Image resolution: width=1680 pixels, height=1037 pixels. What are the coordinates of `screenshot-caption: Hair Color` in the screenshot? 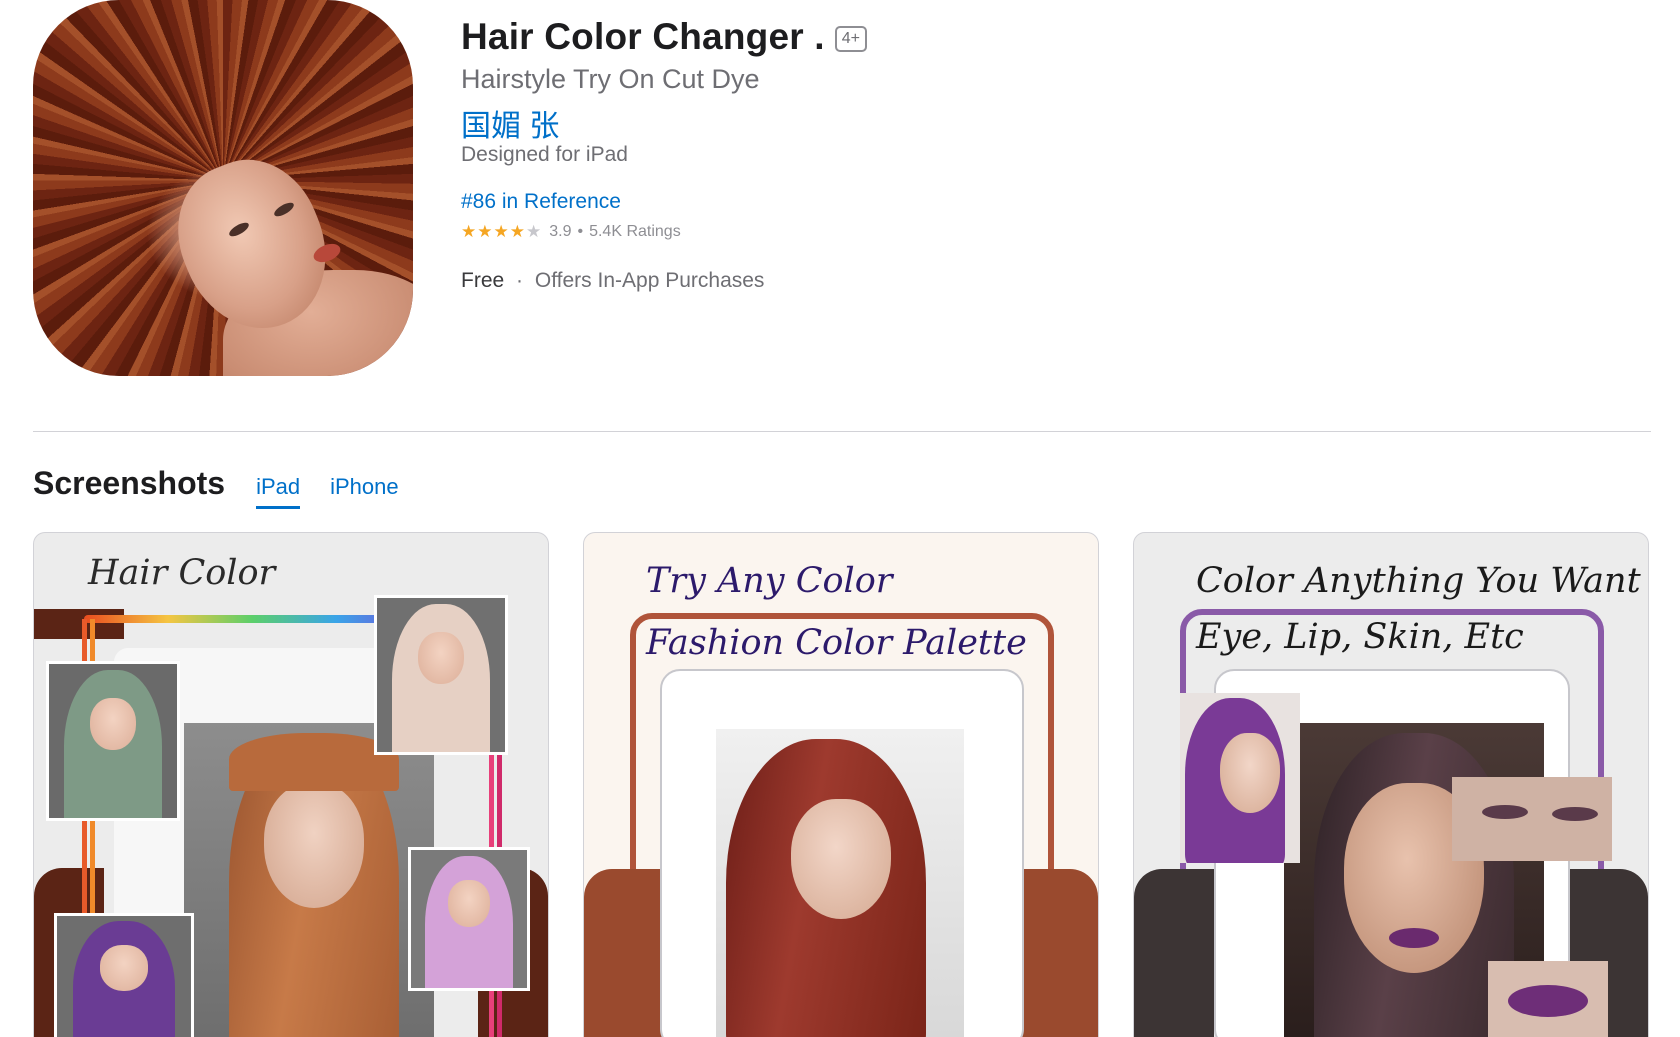 It's located at (182, 573).